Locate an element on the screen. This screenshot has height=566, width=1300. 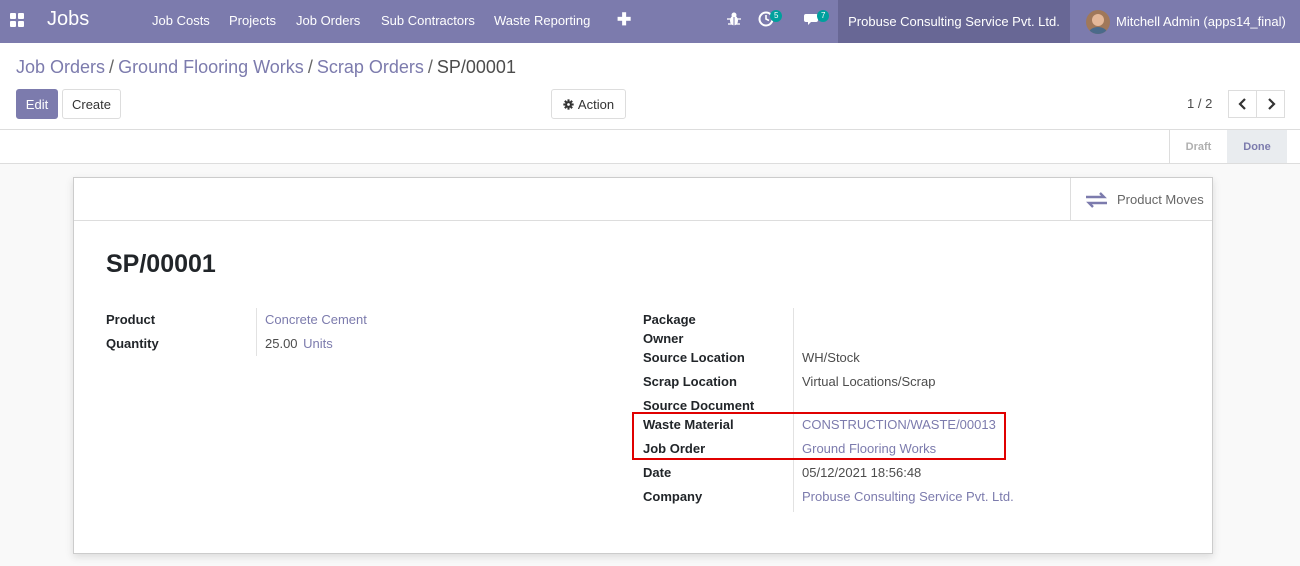
pager-value: 1 / 2 is located at coordinates (1199, 103).